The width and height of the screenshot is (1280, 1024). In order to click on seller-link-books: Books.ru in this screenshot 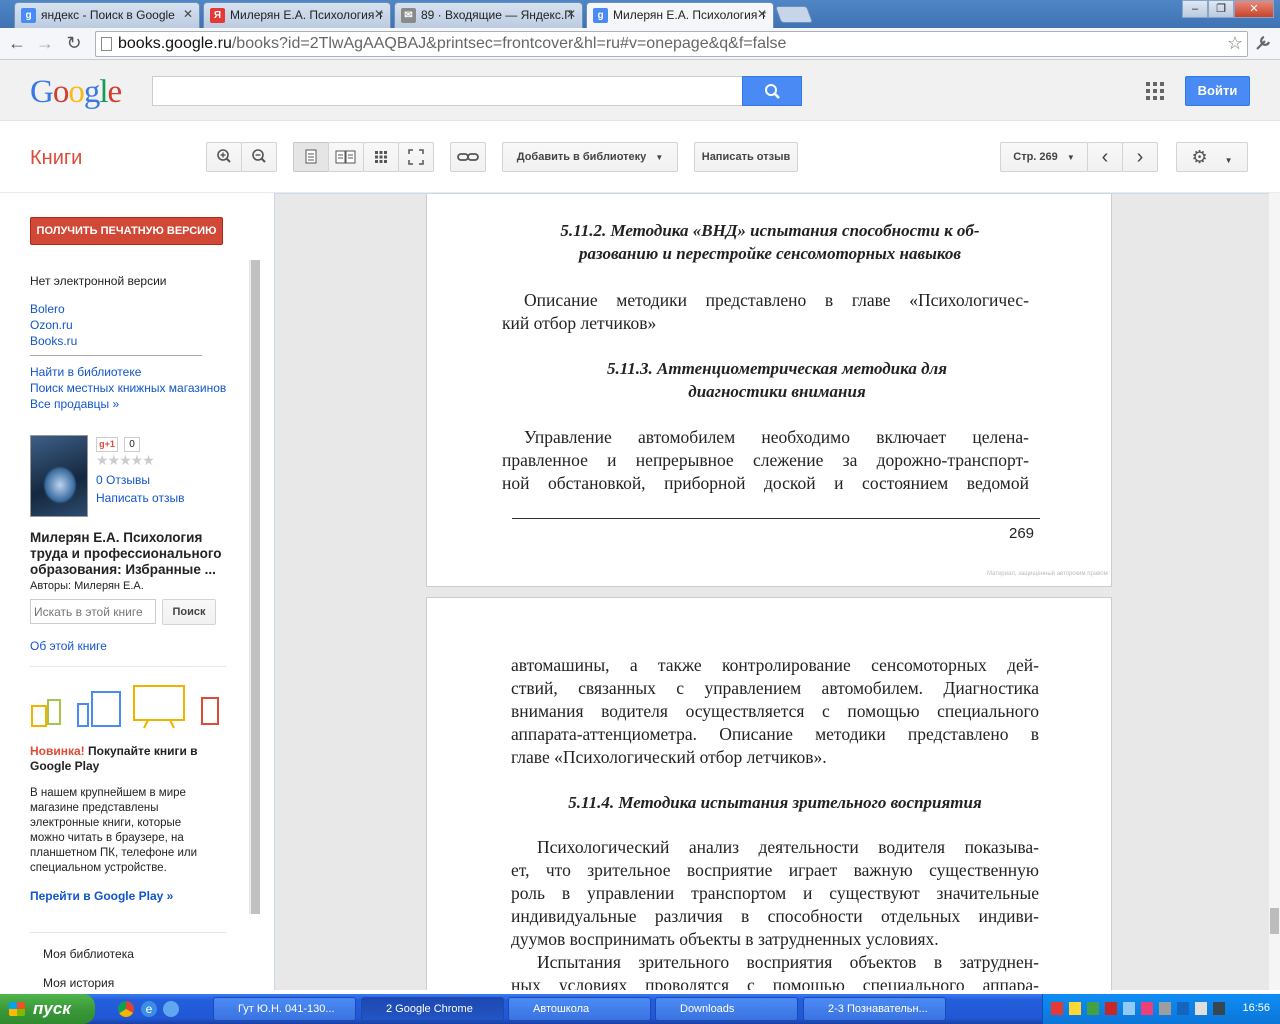, I will do `click(53, 341)`.